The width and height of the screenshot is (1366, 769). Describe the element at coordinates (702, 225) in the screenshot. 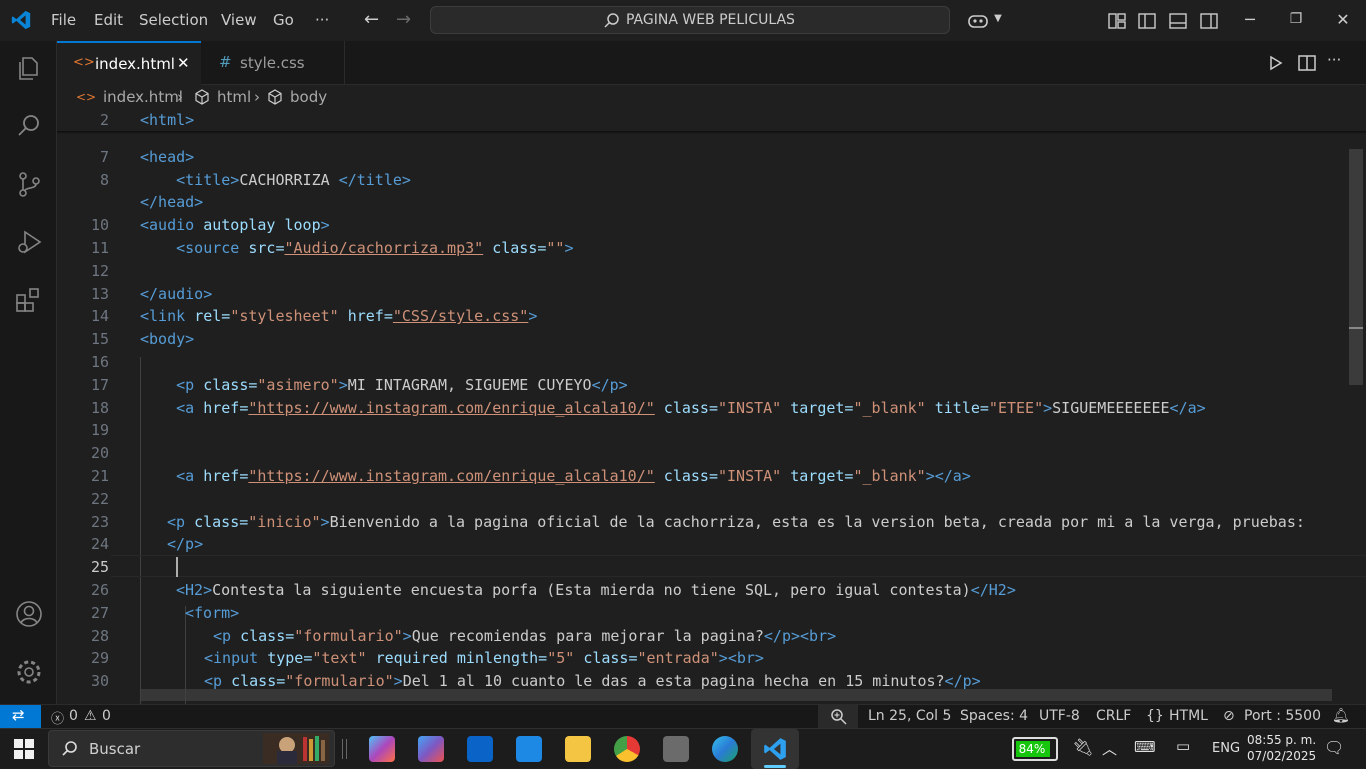

I see `code-line: 10 <audio autoplay loop>` at that location.